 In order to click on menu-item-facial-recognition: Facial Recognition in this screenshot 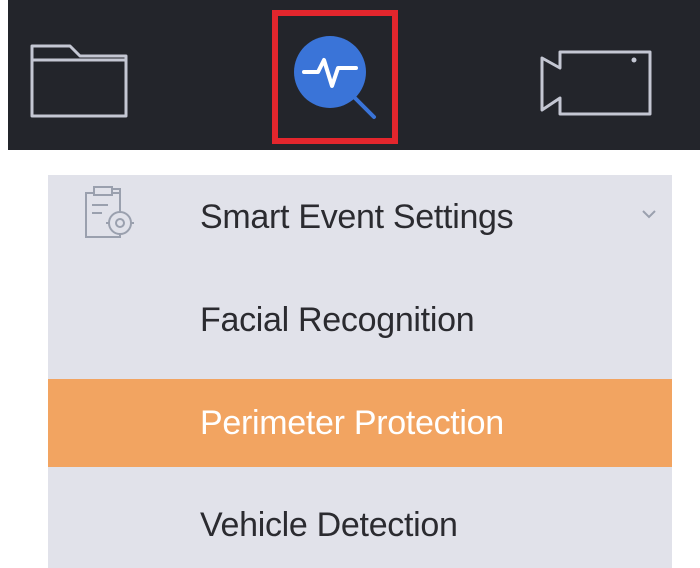, I will do `click(360, 320)`.